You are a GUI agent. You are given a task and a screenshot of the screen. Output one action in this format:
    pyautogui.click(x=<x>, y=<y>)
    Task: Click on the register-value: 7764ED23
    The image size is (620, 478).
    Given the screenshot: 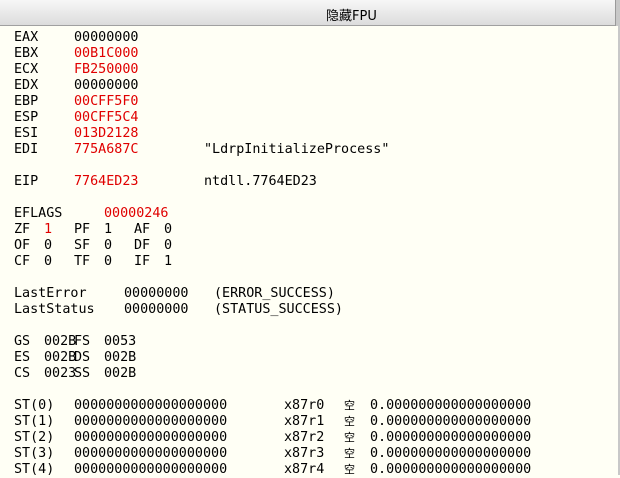 What is the action you would take?
    pyautogui.click(x=106, y=182)
    